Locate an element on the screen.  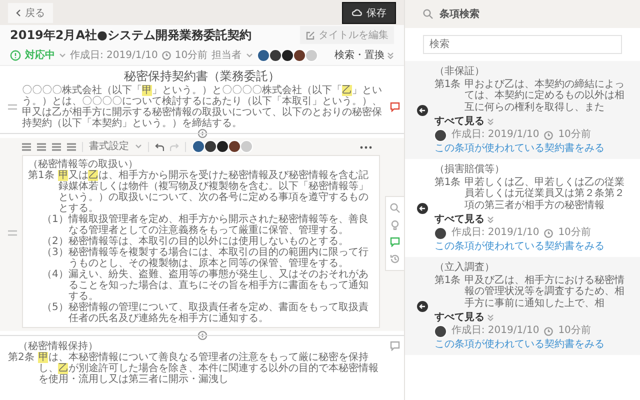
contract-title: 2019年2月A社●システム開発業務委託契約 is located at coordinates (131, 35).